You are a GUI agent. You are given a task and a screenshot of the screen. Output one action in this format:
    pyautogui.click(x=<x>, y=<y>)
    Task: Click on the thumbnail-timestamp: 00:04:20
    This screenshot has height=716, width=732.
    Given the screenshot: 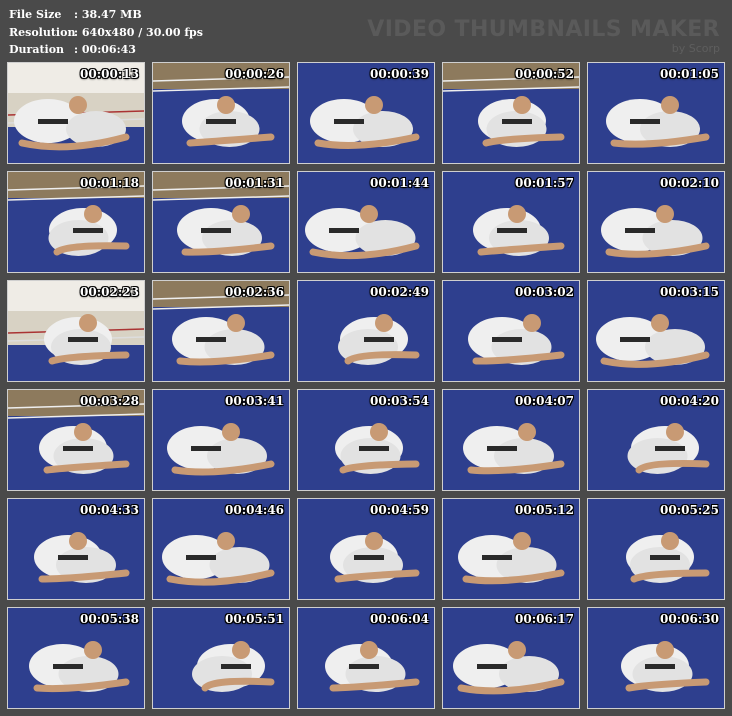 What is the action you would take?
    pyautogui.click(x=689, y=401)
    